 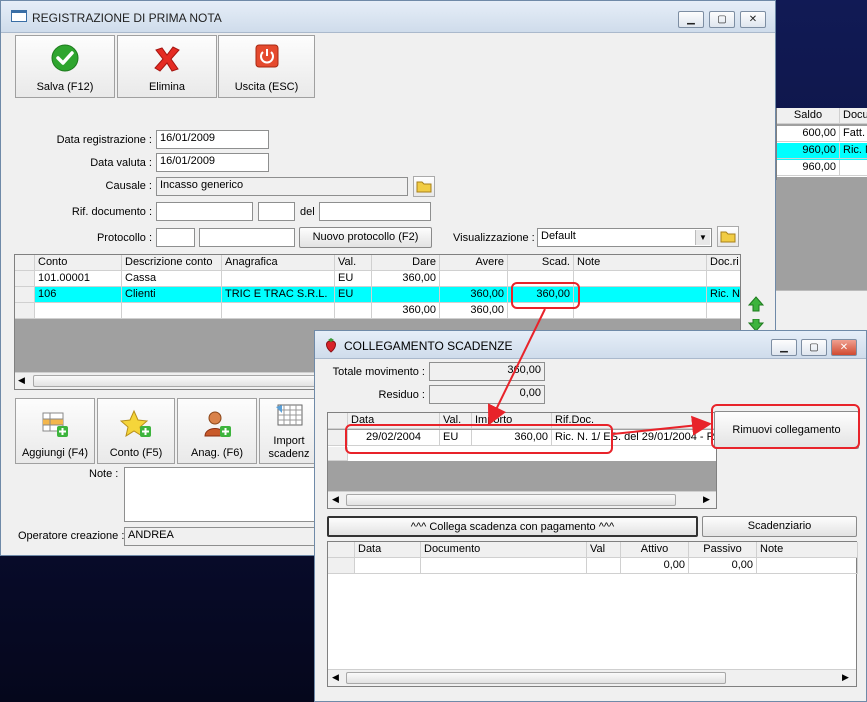 I want to click on annotation-arrow-right, so click(x=662, y=425).